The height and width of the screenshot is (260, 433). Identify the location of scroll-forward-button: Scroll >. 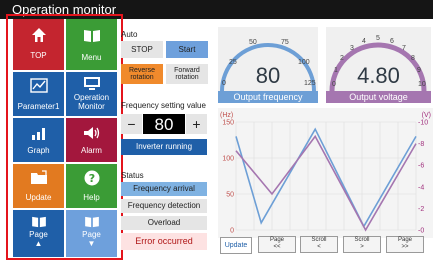
(362, 244).